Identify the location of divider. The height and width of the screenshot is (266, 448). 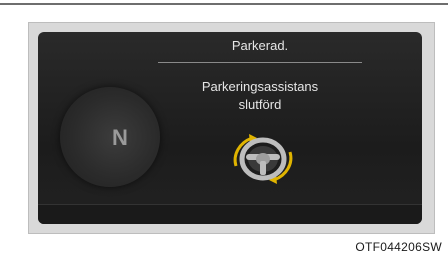
(260, 62).